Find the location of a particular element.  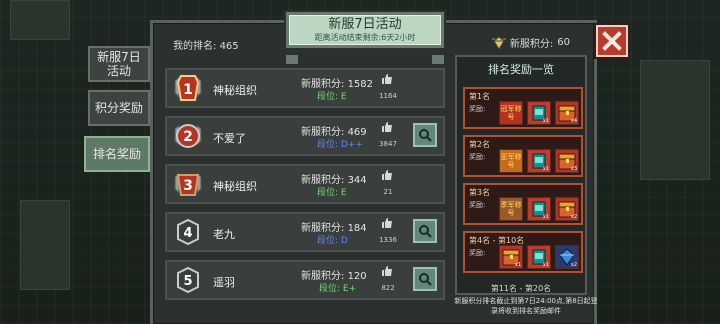

title-reward-item: 季军称号 is located at coordinates (511, 209).